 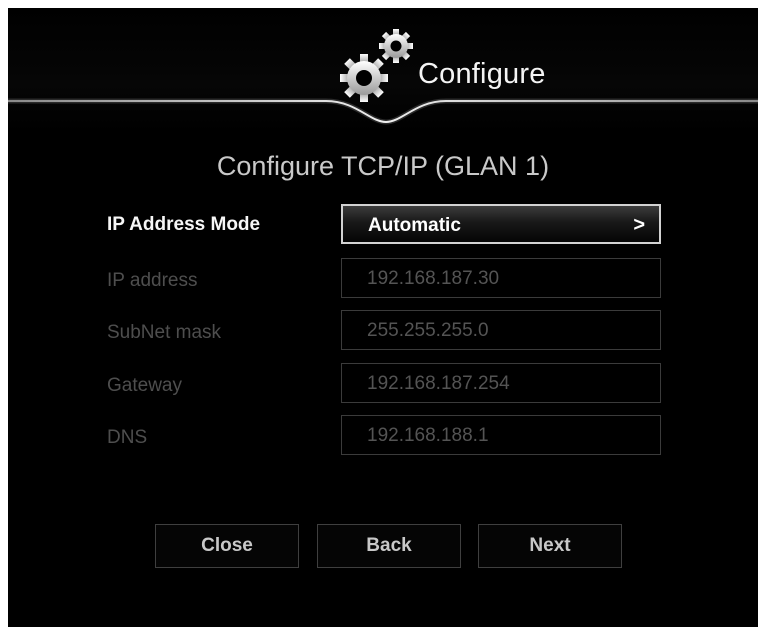 I want to click on subnet-value: 255.255.255.0, so click(x=428, y=330).